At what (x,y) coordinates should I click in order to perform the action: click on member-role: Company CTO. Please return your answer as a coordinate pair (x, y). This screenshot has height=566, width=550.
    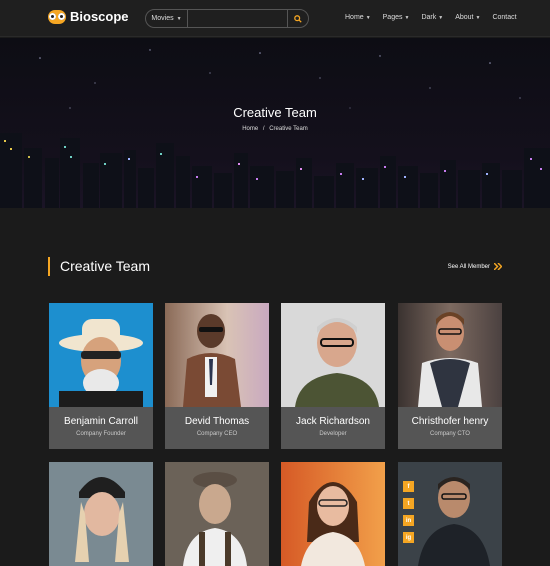
    Looking at the image, I should click on (450, 434).